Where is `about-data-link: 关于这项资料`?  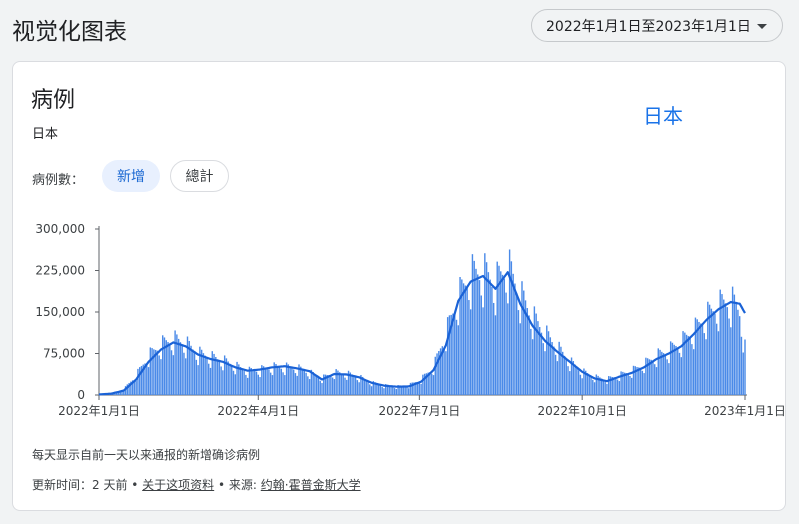 about-data-link: 关于这项资料 is located at coordinates (178, 485).